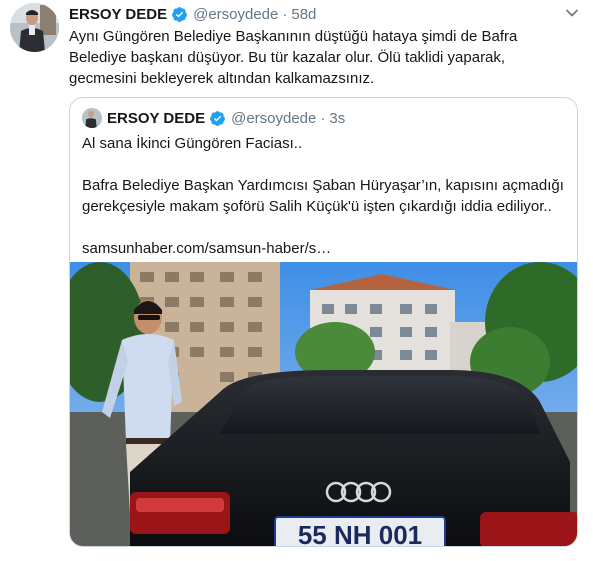 The height and width of the screenshot is (561, 593). What do you see at coordinates (303, 14) in the screenshot?
I see `tweet-timestamp: 58d` at bounding box center [303, 14].